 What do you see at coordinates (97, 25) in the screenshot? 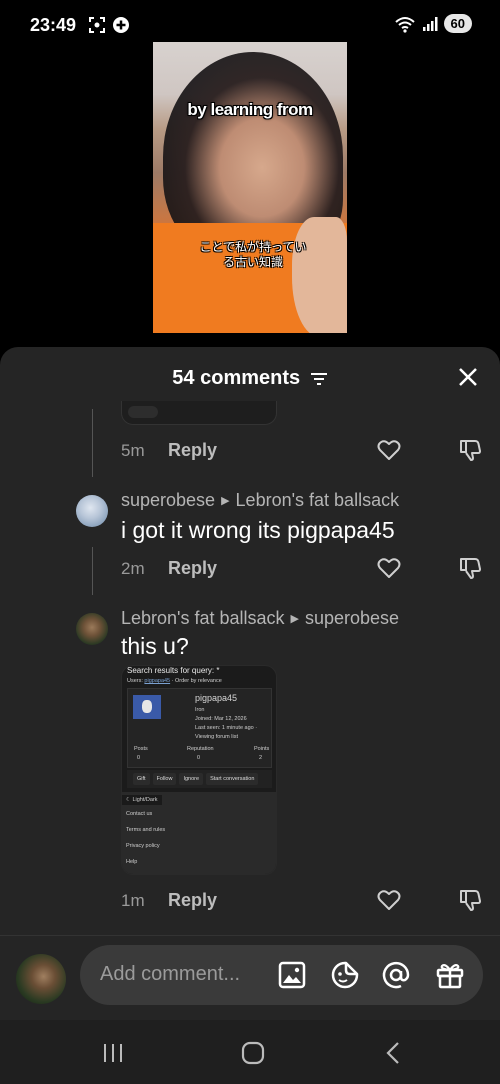
I see `screenshot-icon` at bounding box center [97, 25].